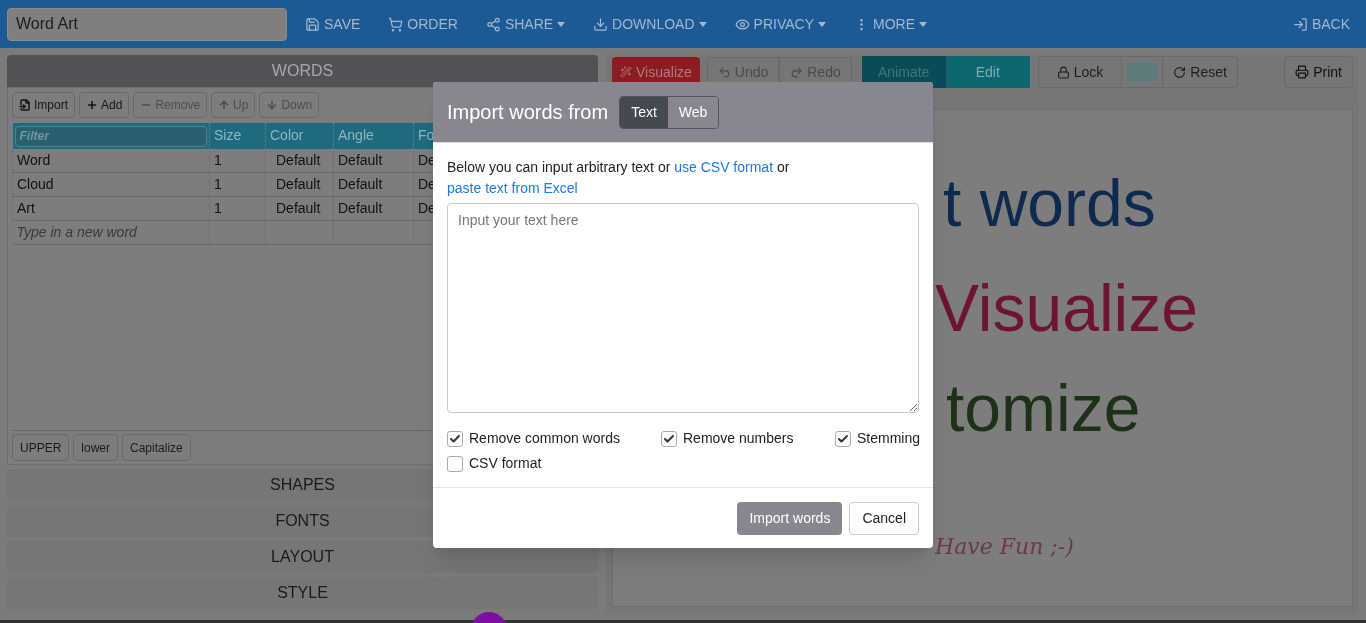 The height and width of the screenshot is (623, 1366). Describe the element at coordinates (724, 72) in the screenshot. I see `undo-icon` at that location.